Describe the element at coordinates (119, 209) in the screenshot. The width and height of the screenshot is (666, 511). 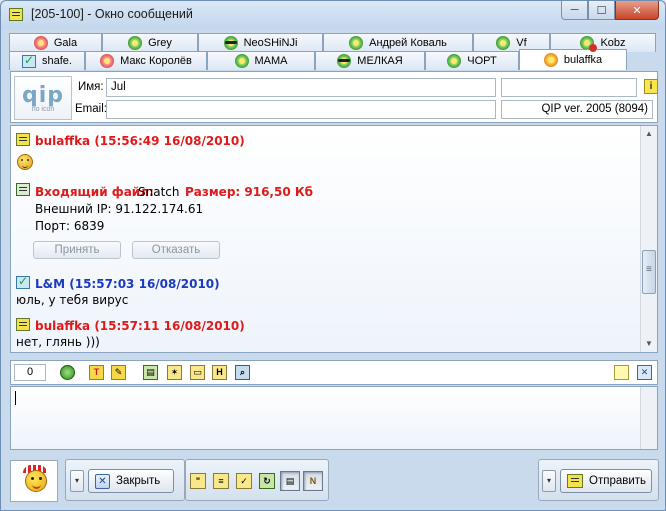
I see `file-ip: Внешний IP: 91.122.174.61` at that location.